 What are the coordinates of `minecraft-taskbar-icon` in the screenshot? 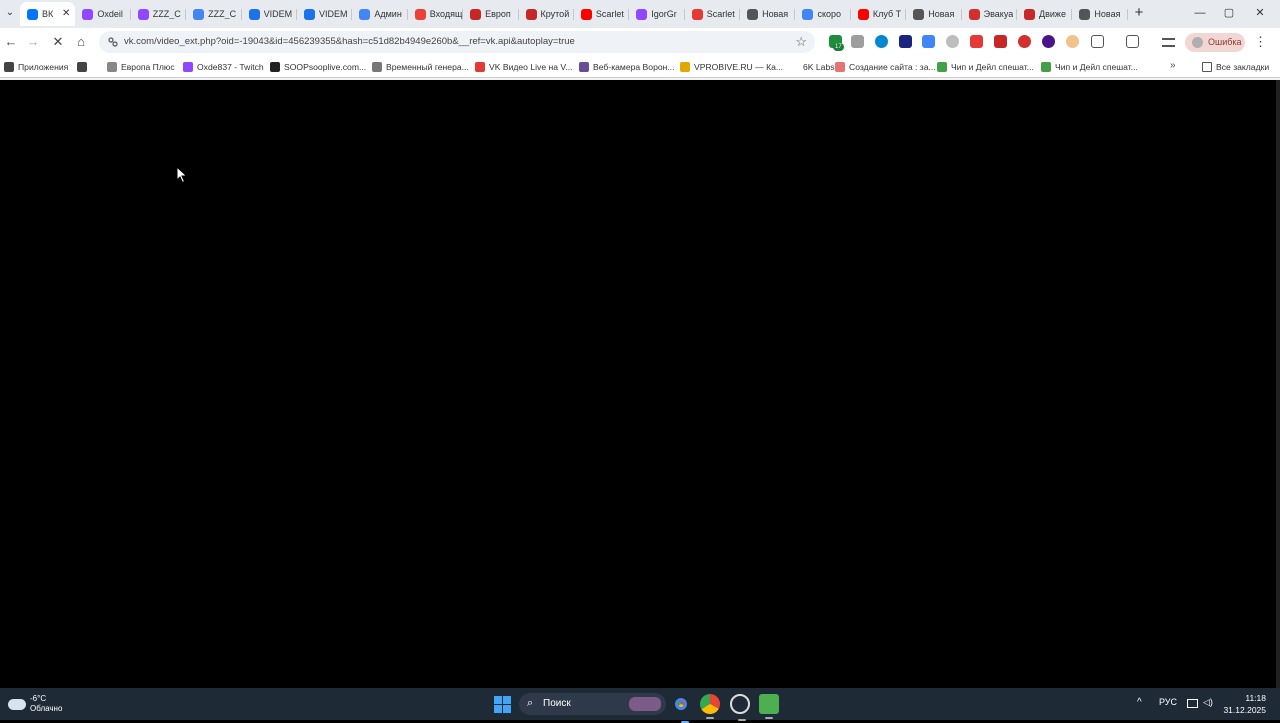 It's located at (769, 706).